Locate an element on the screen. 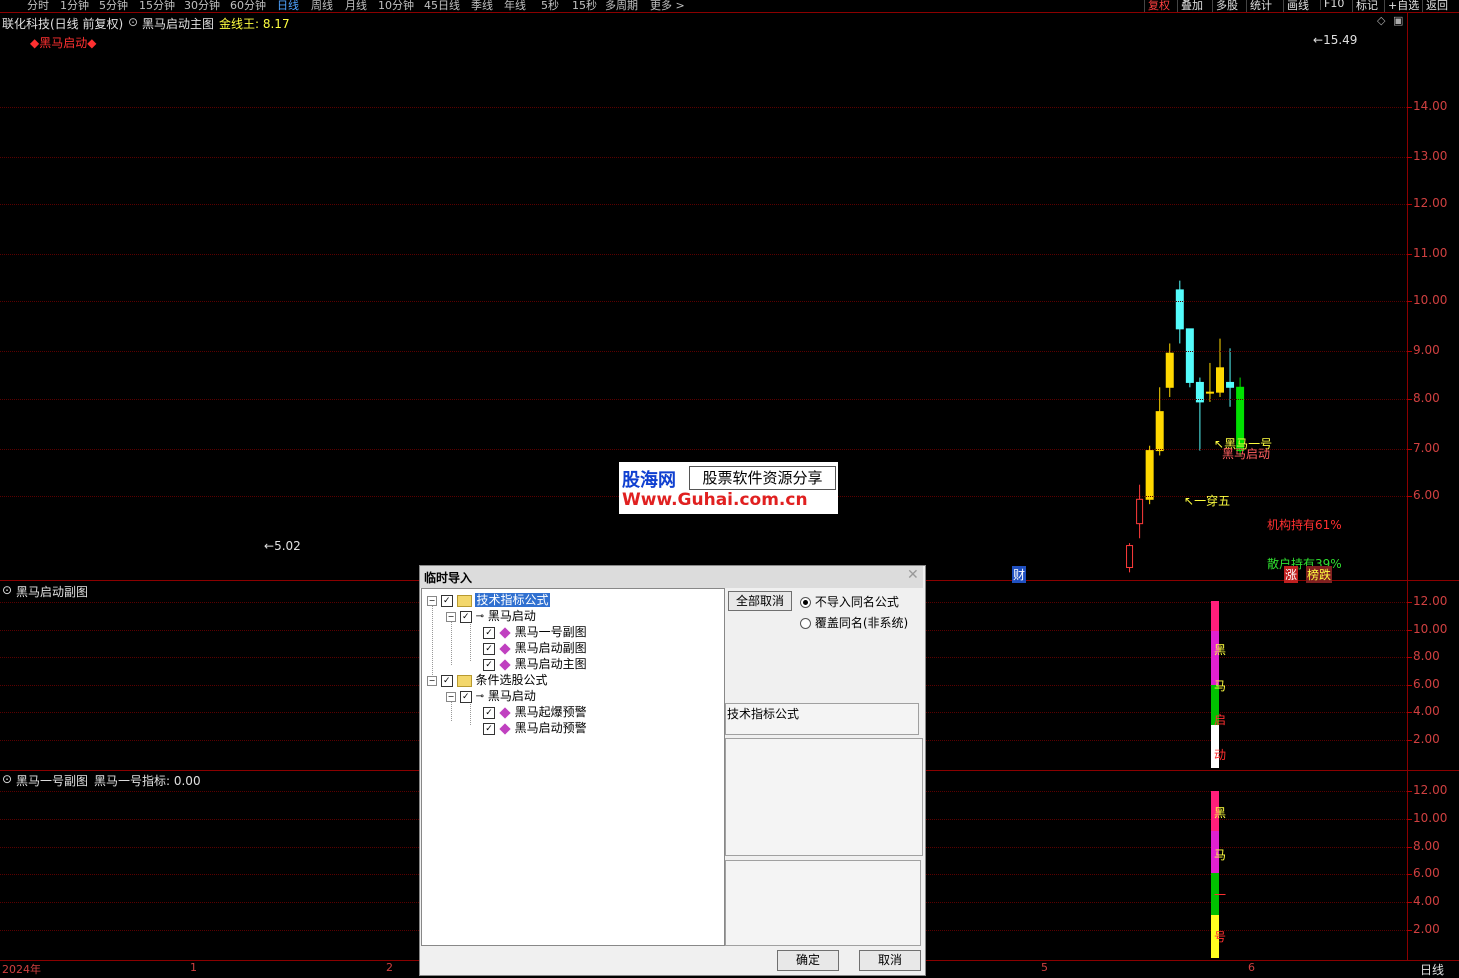 This screenshot has width=1459, height=978. tree-item-formula: ✓ 黑马起爆预警 is located at coordinates (535, 711).